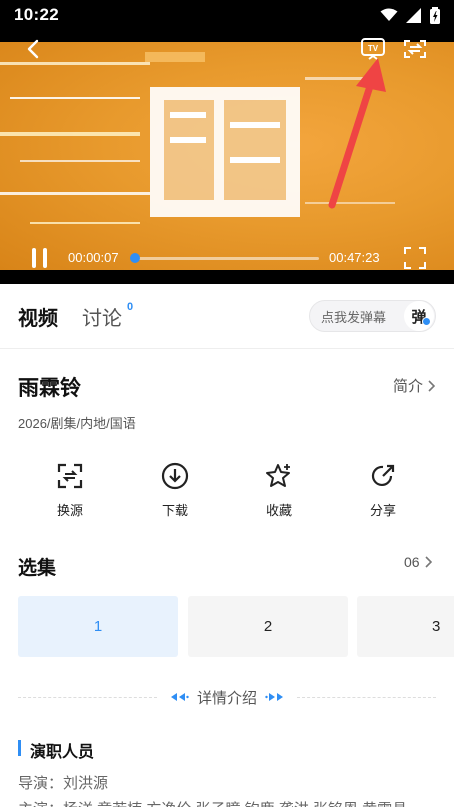  What do you see at coordinates (77, 423) in the screenshot?
I see `show-meta: 2026/剧集/内地/国语` at bounding box center [77, 423].